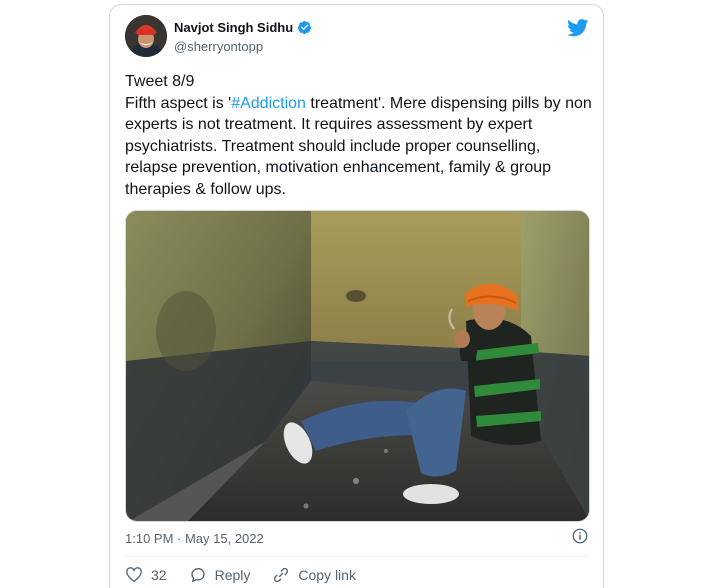 This screenshot has height=588, width=718. What do you see at coordinates (159, 575) in the screenshot?
I see `like-count: 32` at bounding box center [159, 575].